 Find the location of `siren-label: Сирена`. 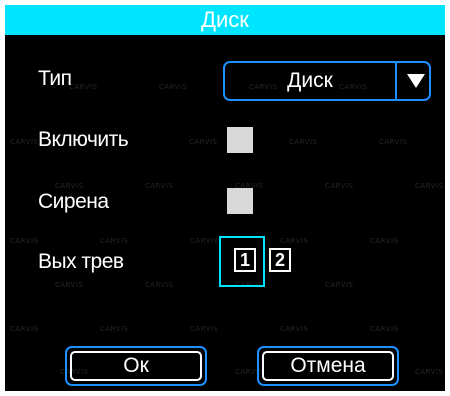

siren-label: Сирена is located at coordinates (73, 201).